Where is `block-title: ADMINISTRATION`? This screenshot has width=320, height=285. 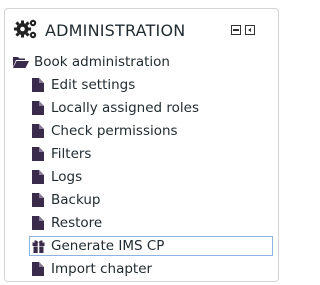 block-title: ADMINISTRATION is located at coordinates (115, 30).